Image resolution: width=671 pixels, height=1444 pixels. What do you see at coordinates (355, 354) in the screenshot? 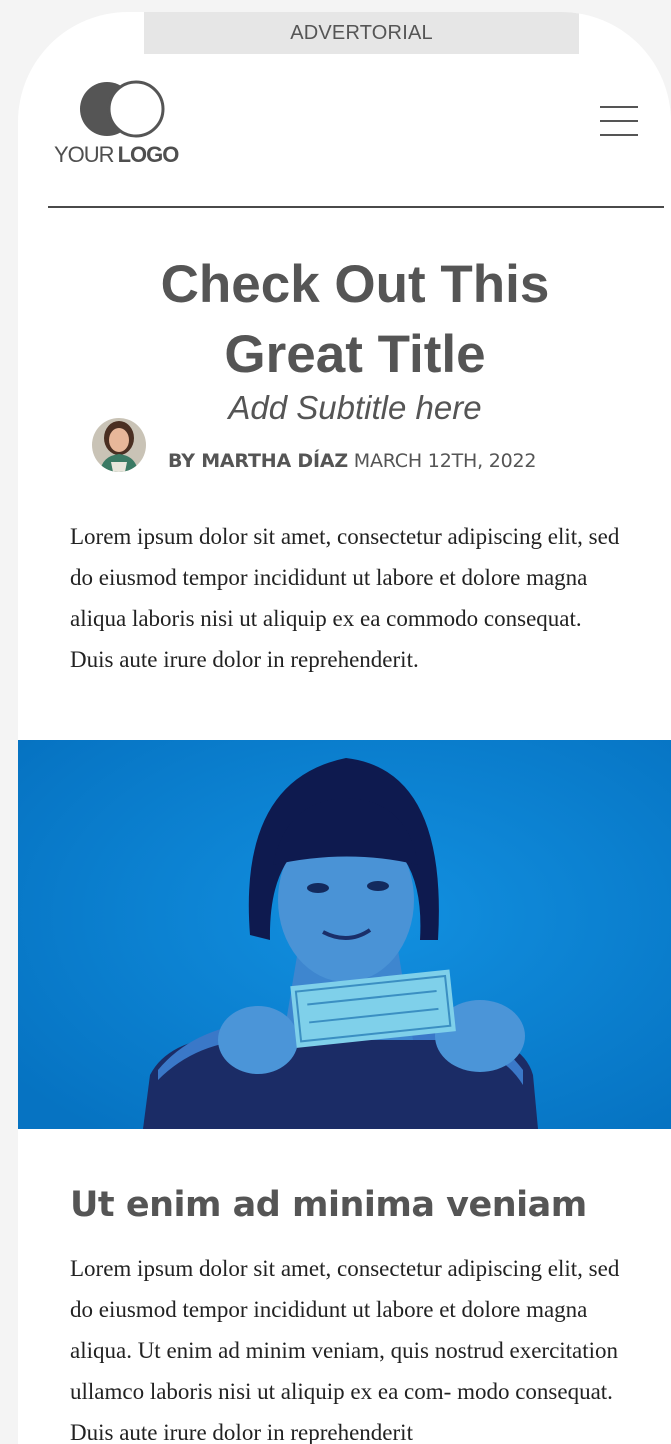
I see `title-line: Great Title` at bounding box center [355, 354].